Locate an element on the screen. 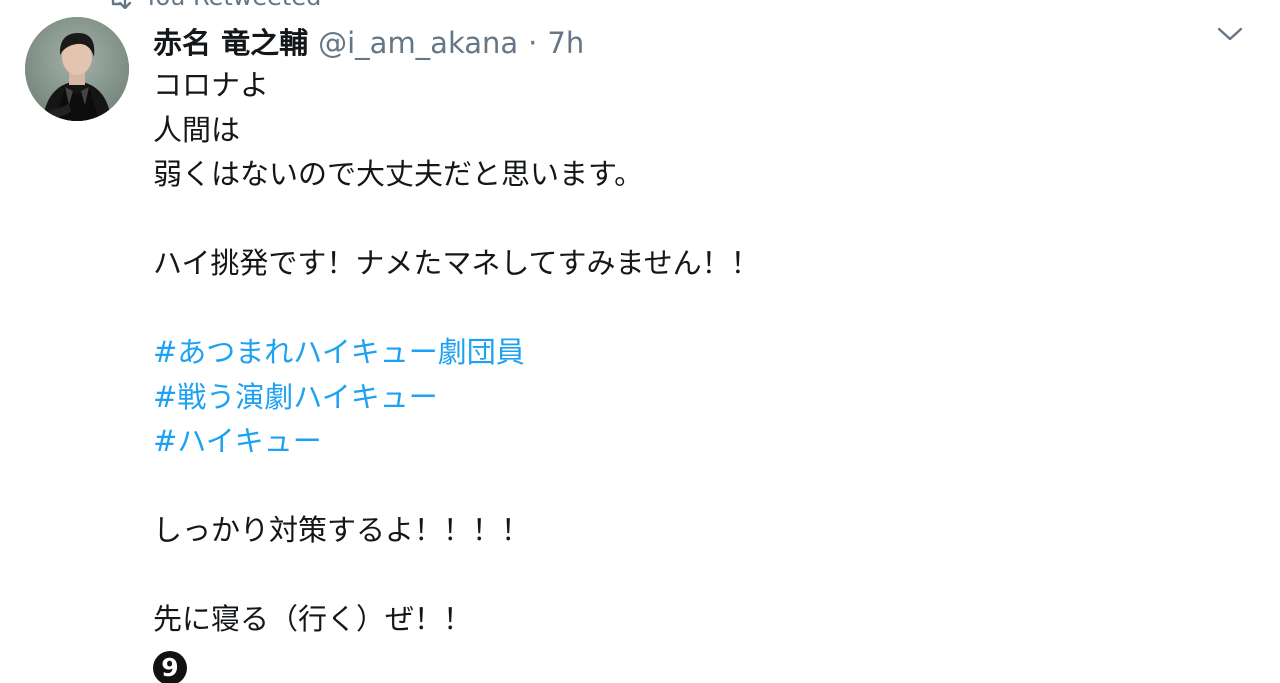 This screenshot has width=1280, height=683. hashtag-line: #あつまれハイキュー劇団員 is located at coordinates (693, 352).